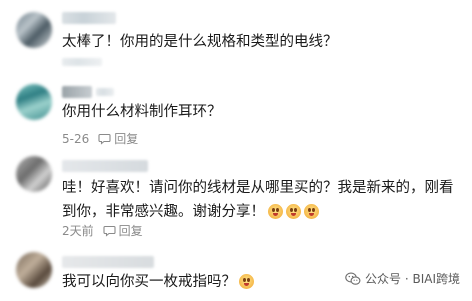 This screenshot has width=472, height=301. I want to click on comment-text: 太棒了！你用的是什么规格和类型的电线？, so click(200, 42).